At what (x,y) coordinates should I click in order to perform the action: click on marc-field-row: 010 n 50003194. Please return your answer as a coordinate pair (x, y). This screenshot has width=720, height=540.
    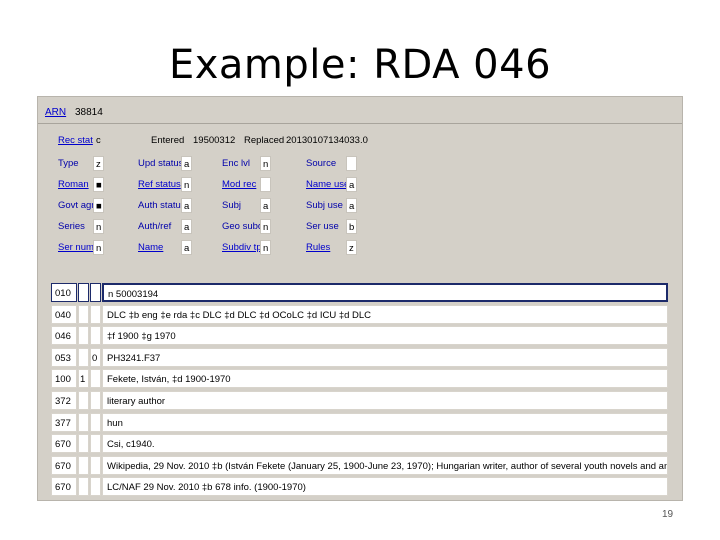
    Looking at the image, I should click on (359, 293).